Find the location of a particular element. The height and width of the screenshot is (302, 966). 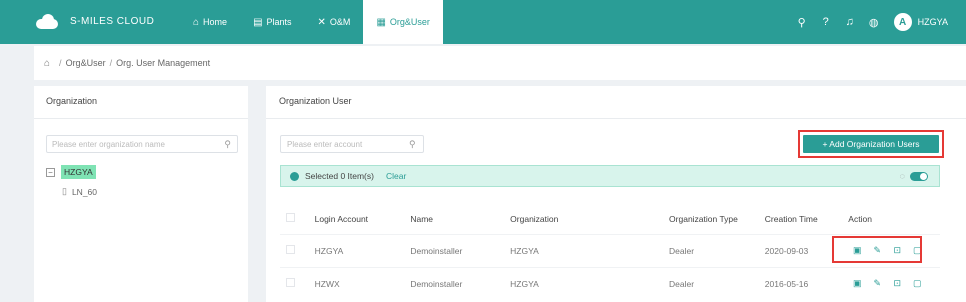

column-header: Creation Time is located at coordinates (806, 219).